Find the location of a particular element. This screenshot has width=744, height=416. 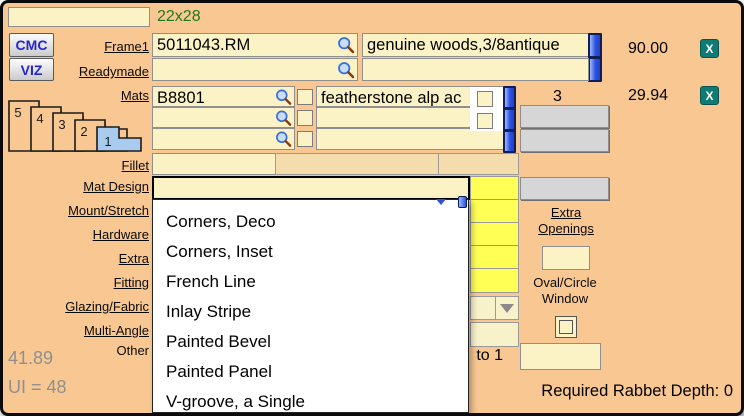

mat3-checkbox is located at coordinates (305, 139).